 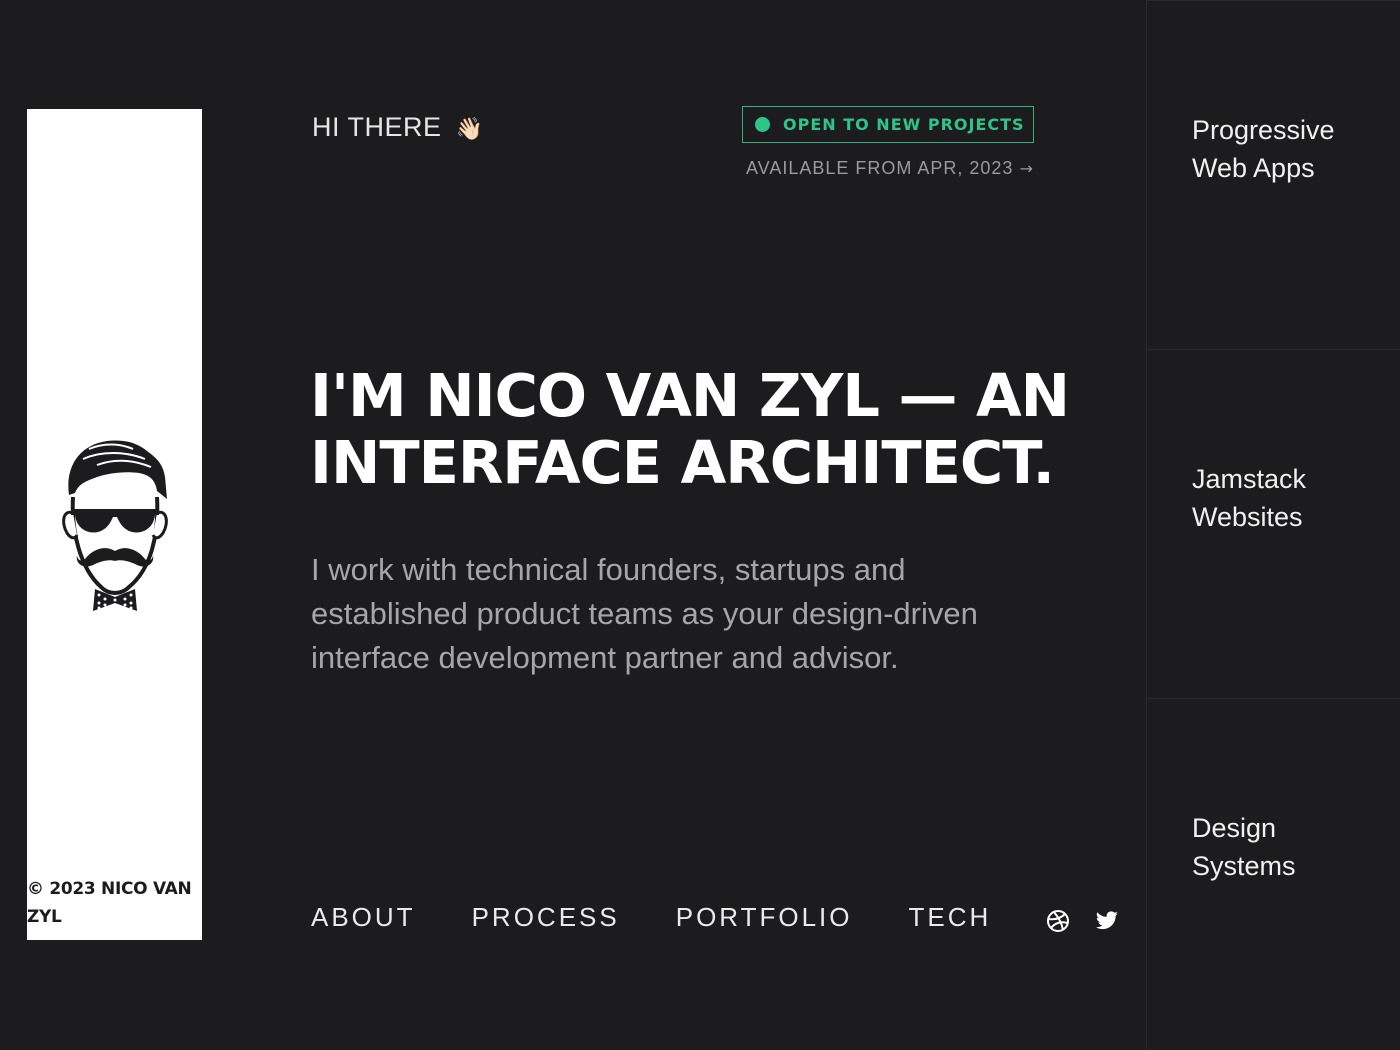 I want to click on sidebar: © 2023 NICO VAN ZYL, so click(x=114, y=524).